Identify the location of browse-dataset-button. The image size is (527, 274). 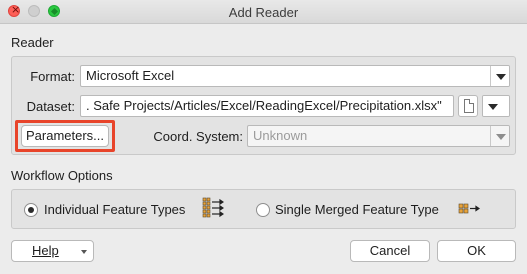
(468, 106).